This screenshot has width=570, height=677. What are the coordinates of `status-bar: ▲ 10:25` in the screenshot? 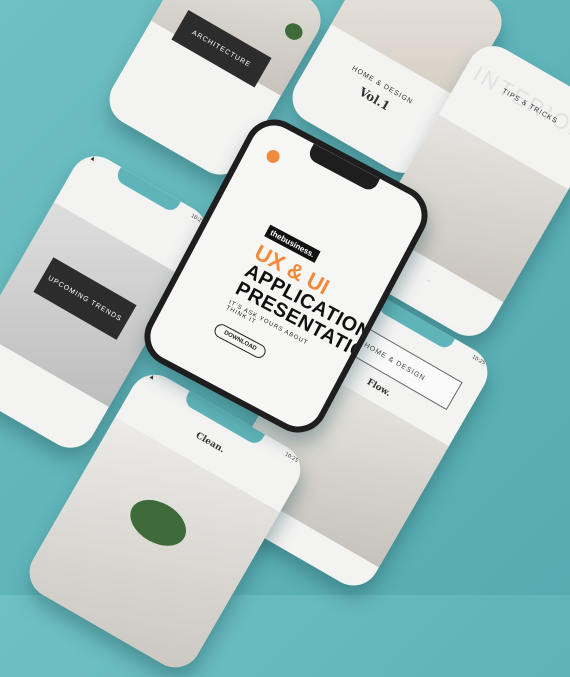 It's located at (147, 191).